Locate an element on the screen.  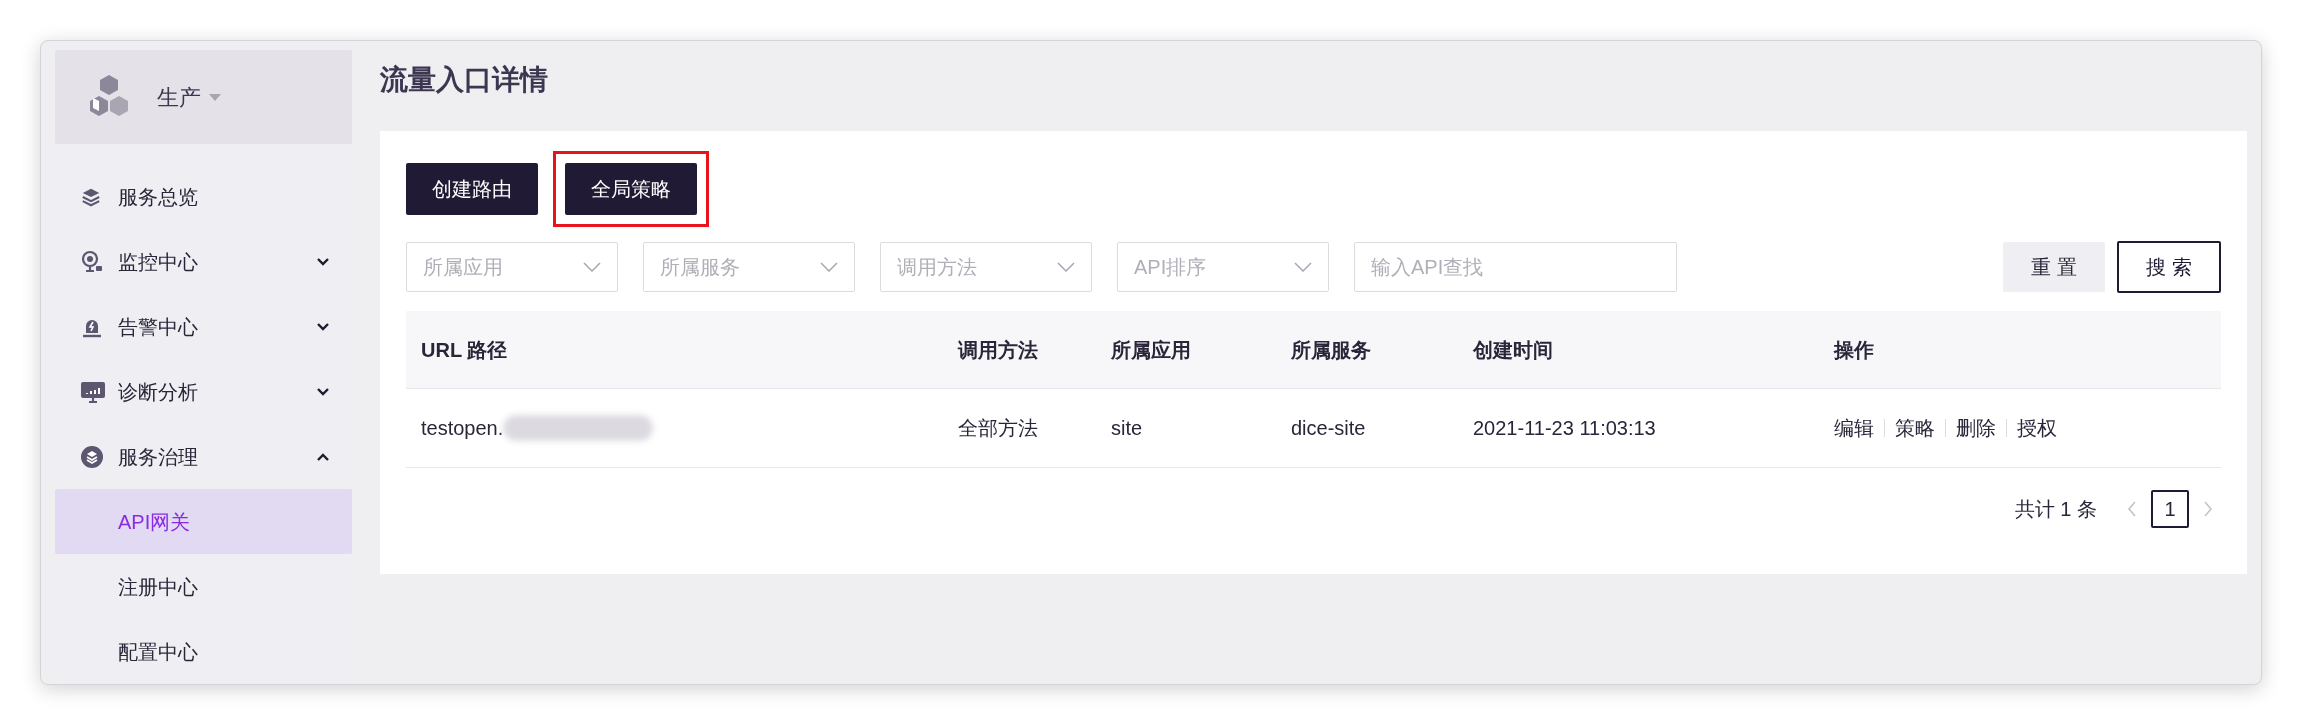
column-header: 调用方法 is located at coordinates (998, 349).